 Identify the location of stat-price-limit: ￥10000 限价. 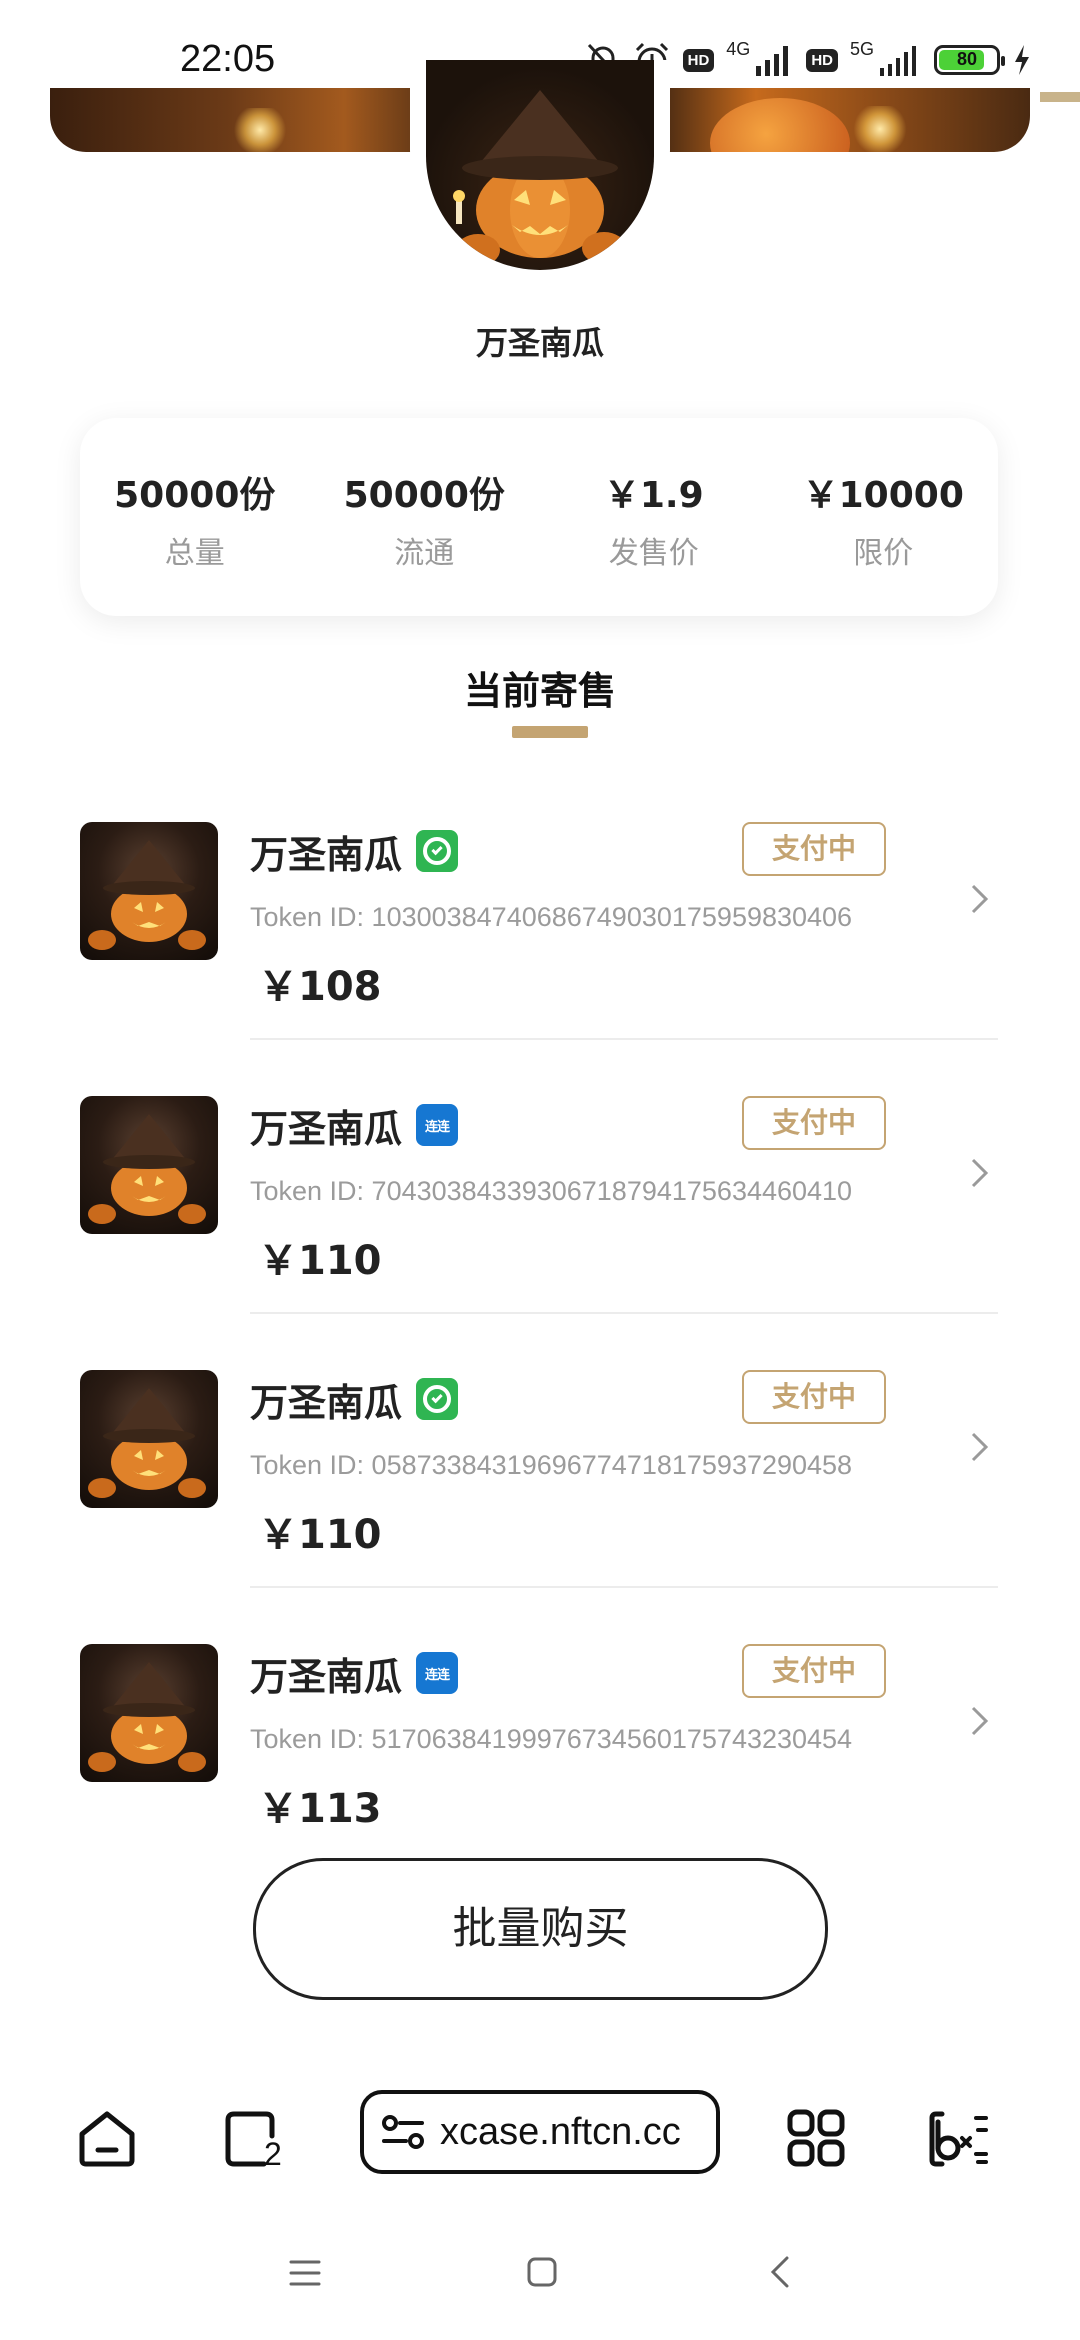
(884, 517).